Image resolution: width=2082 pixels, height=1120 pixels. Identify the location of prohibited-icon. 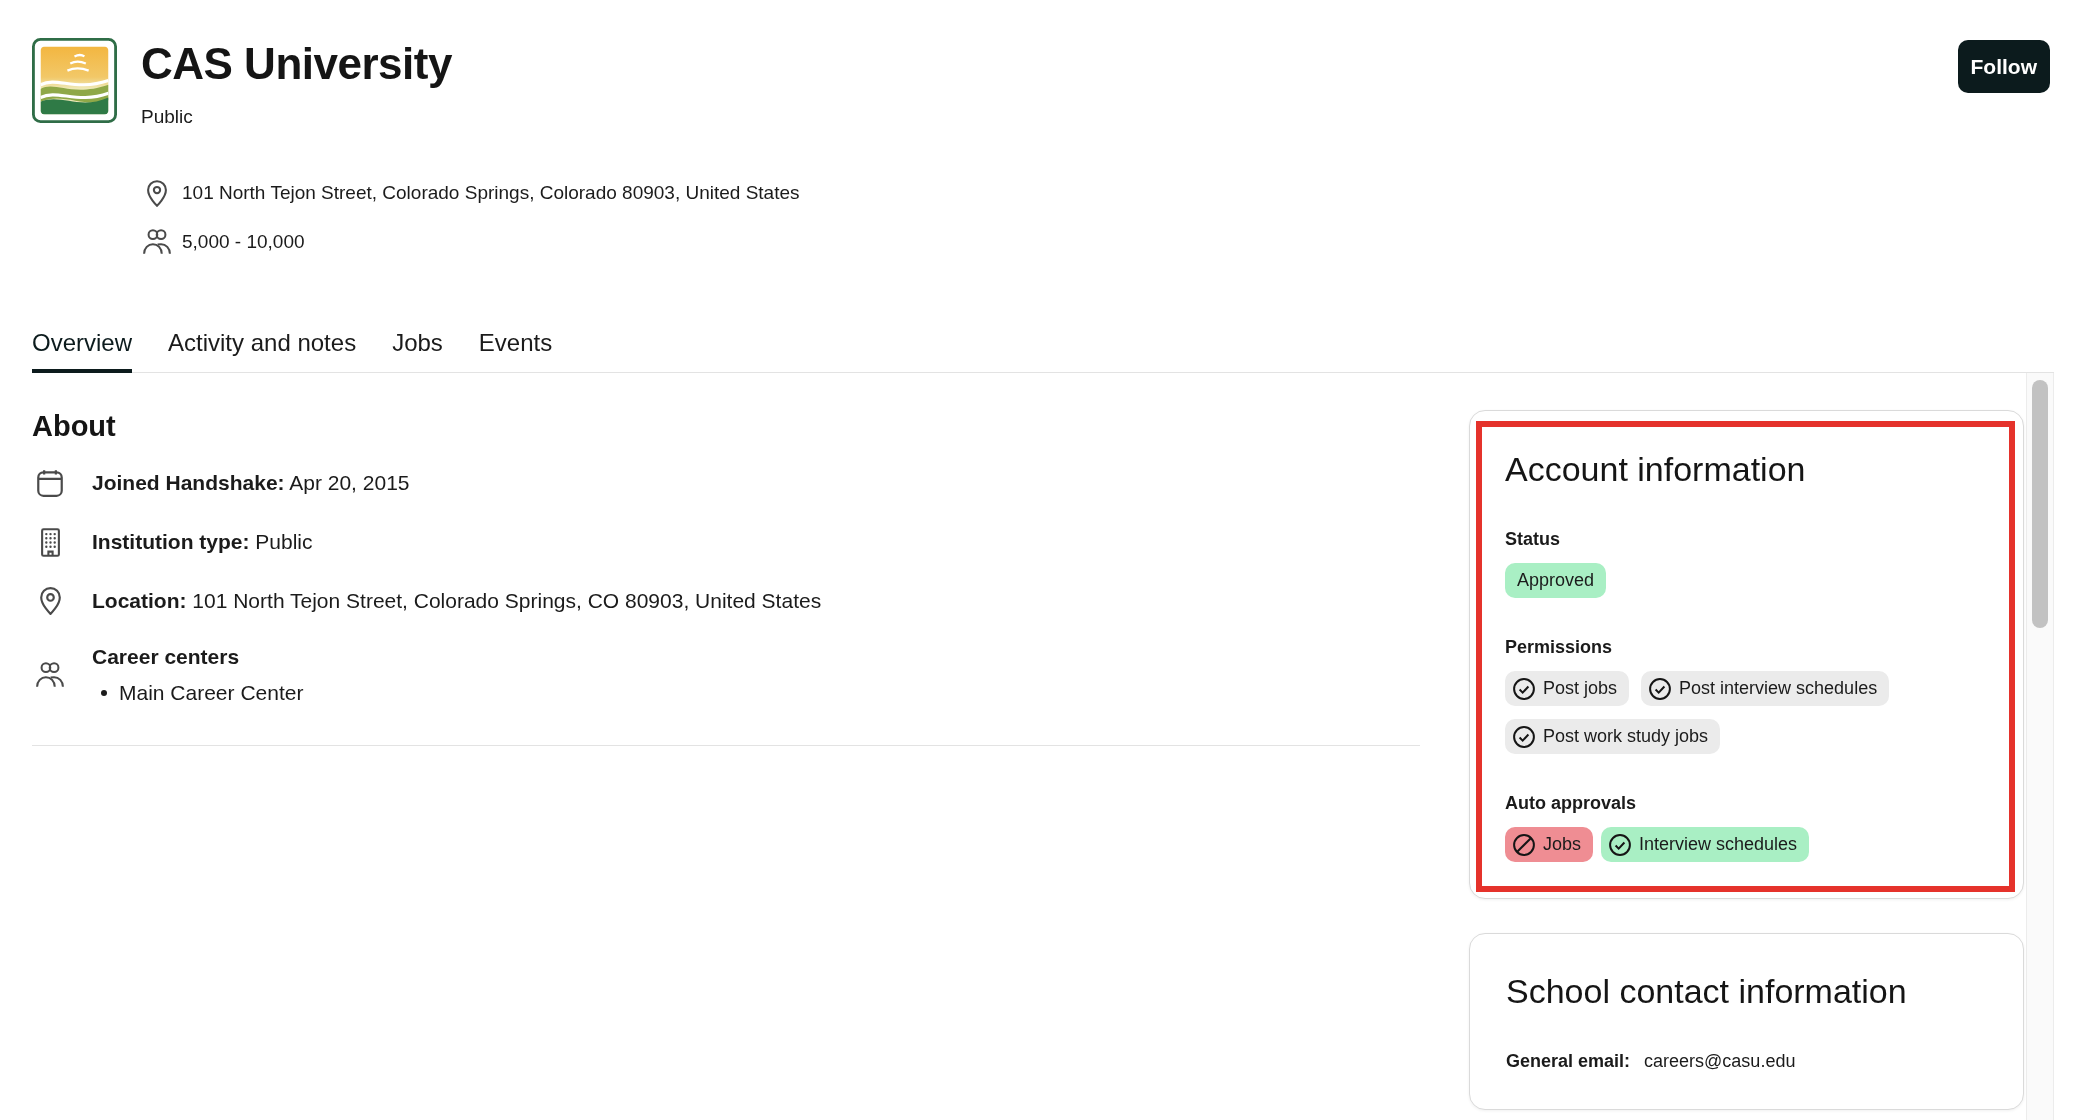
(1524, 844).